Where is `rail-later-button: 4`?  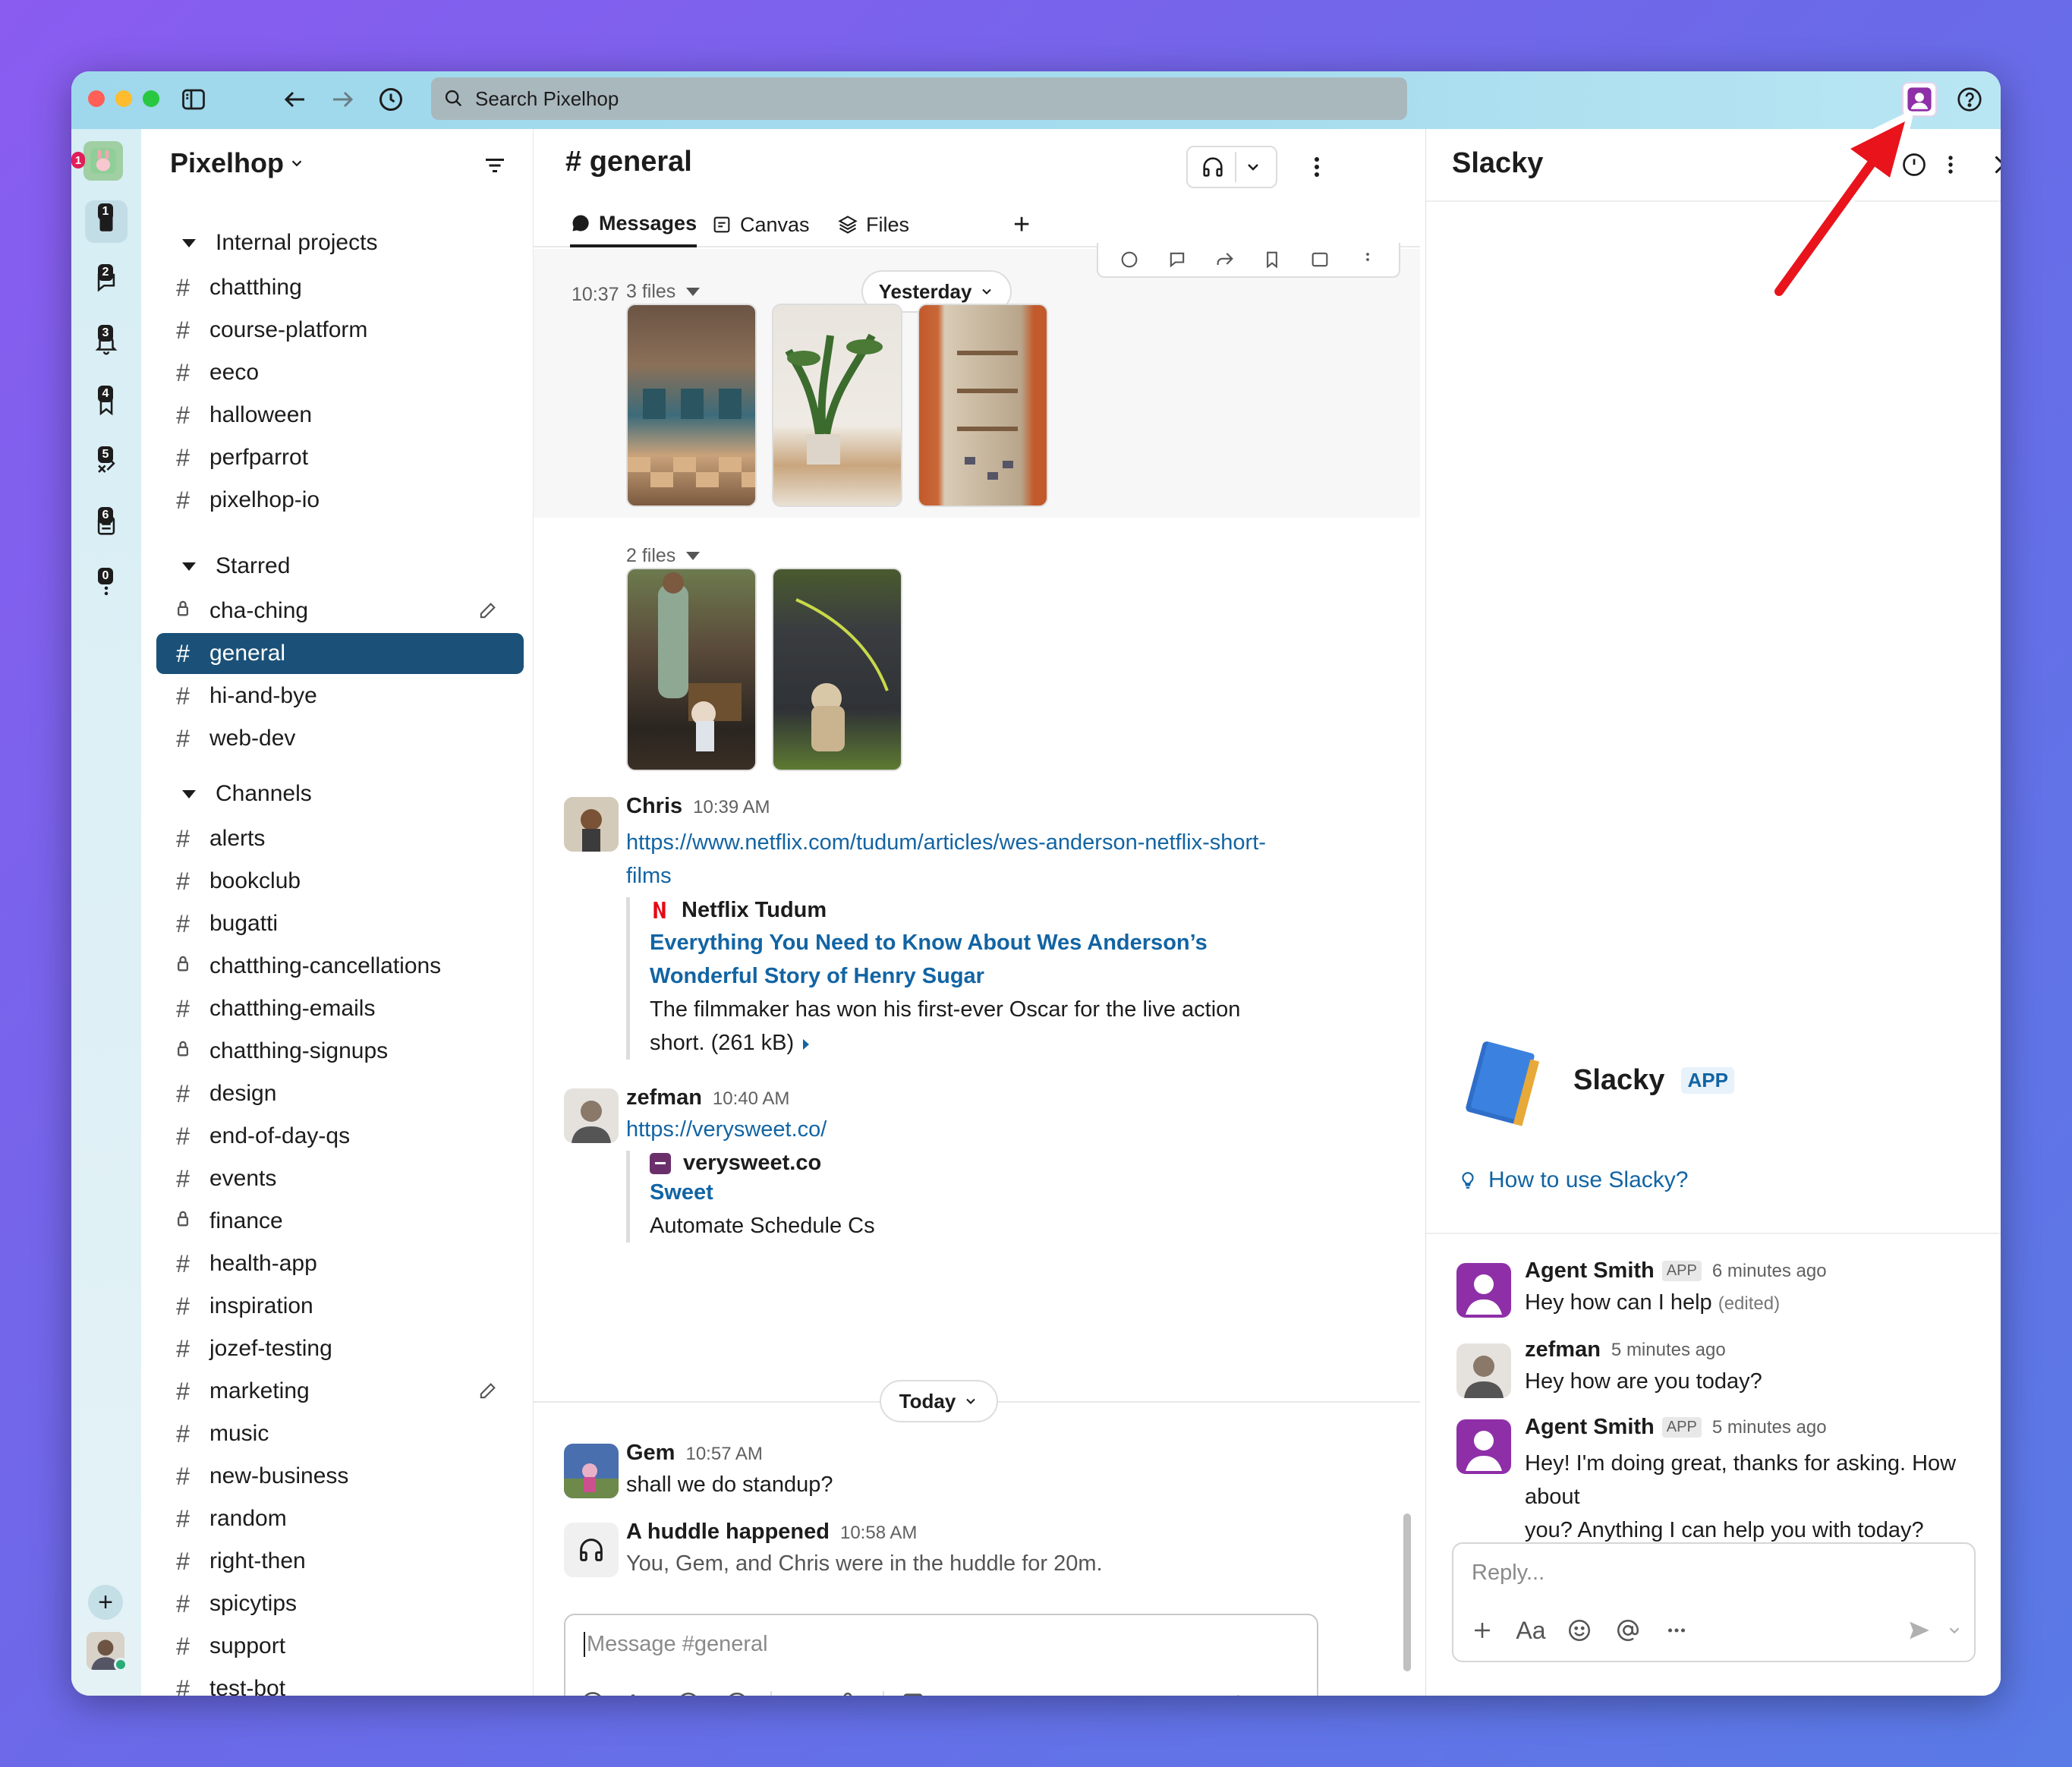
rail-later-button: 4 is located at coordinates (106, 404).